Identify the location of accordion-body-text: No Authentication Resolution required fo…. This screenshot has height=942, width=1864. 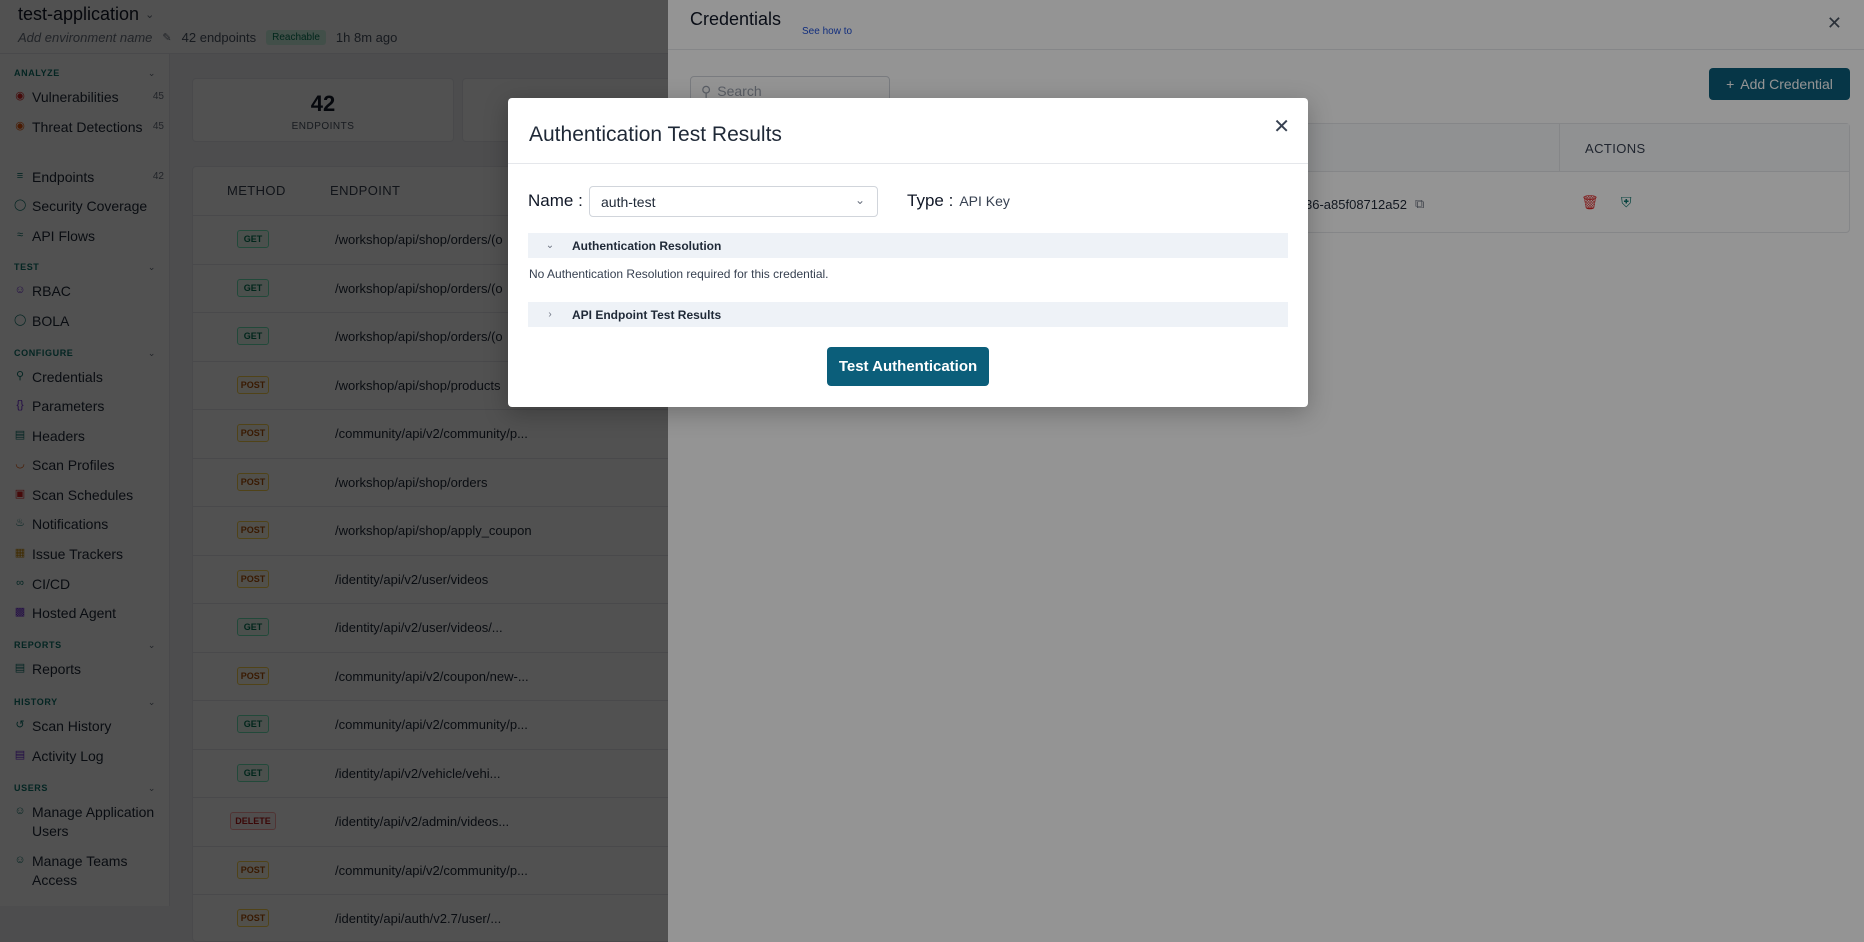
(679, 274).